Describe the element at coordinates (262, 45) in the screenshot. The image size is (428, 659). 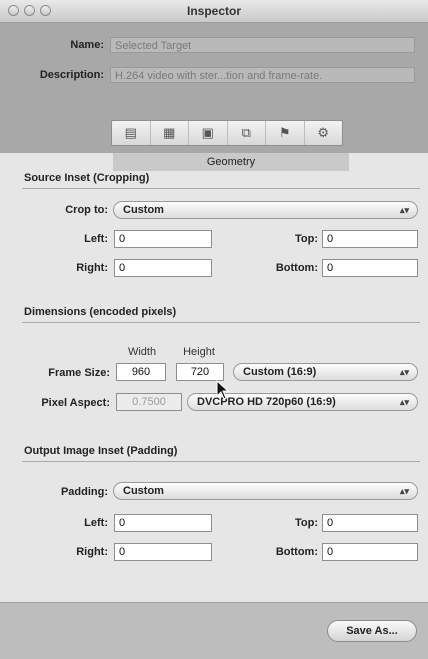
I see `name-field: Selected Target` at that location.